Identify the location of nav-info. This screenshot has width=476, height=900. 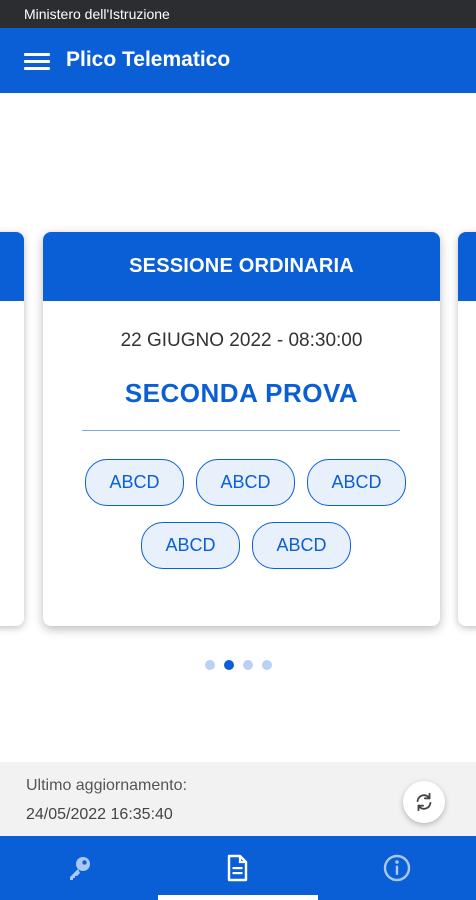
(397, 868).